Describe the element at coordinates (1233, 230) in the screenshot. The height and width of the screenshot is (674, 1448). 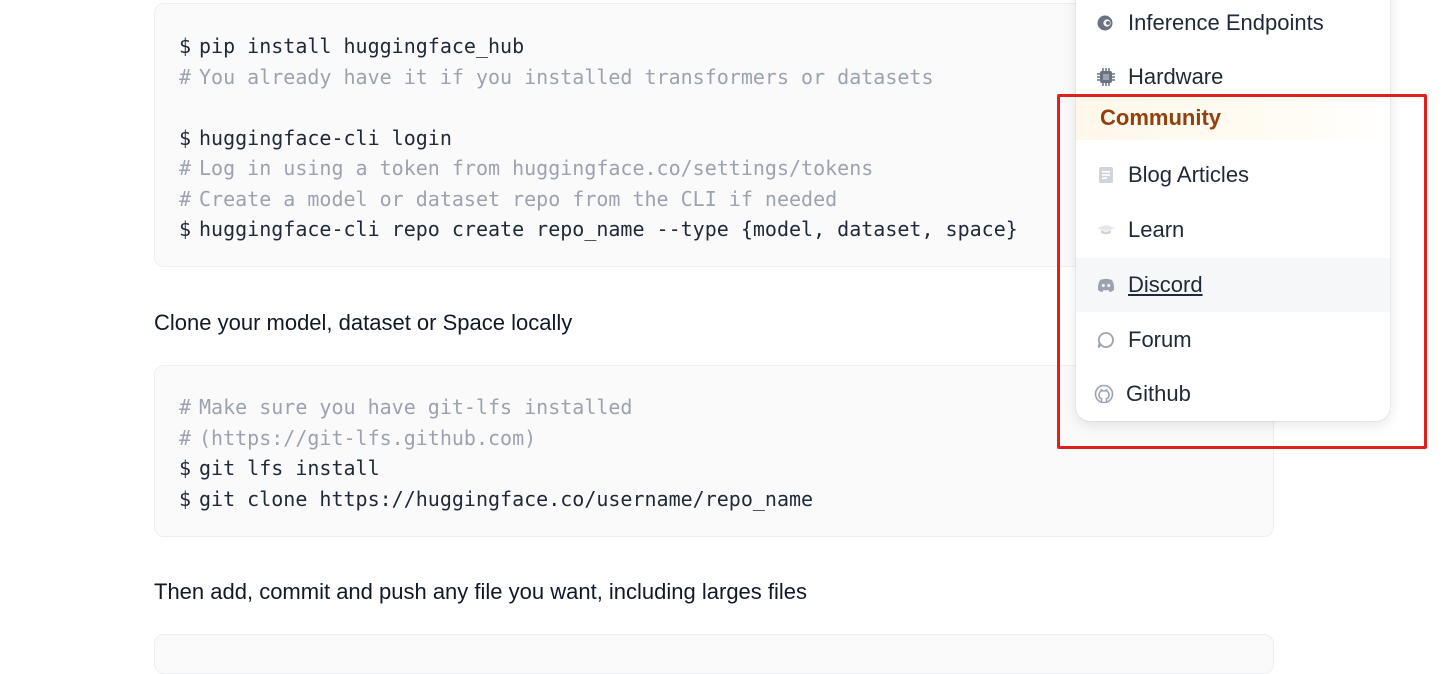
I see `menu-item-learn: Learn` at that location.